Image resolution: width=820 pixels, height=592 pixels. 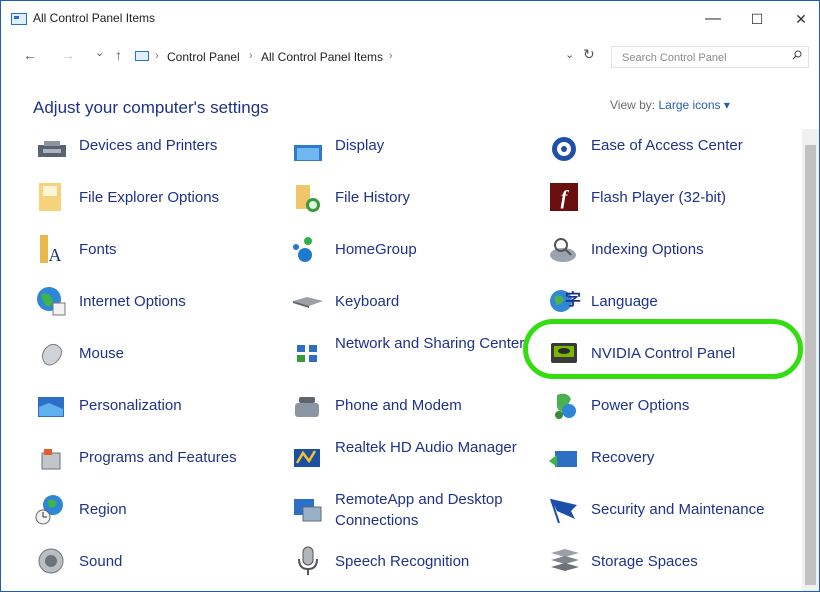 I want to click on breadcrumb-all-control-panel-items: All Control Panel Items, so click(x=322, y=57).